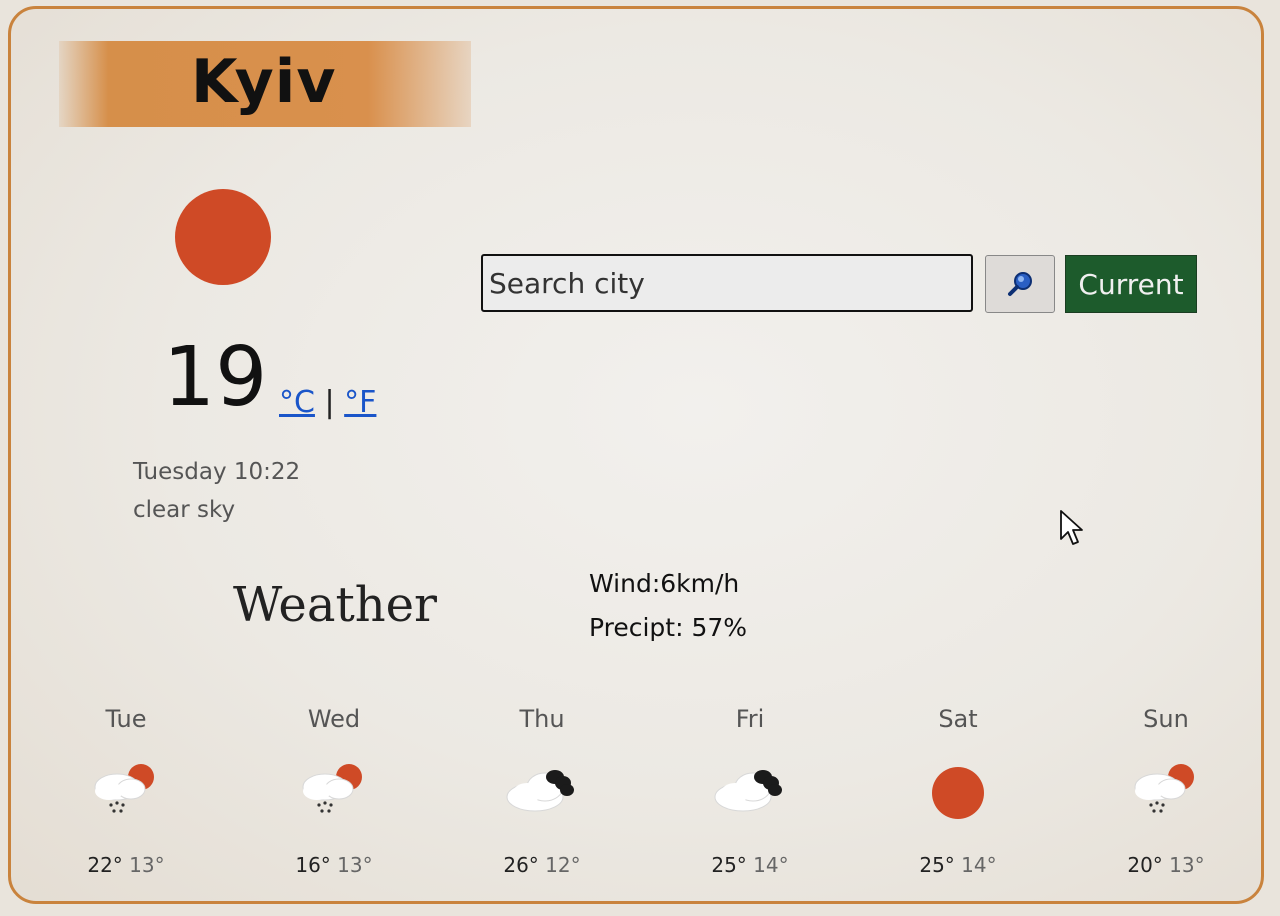  What do you see at coordinates (334, 719) in the screenshot?
I see `forecast-day-name: Wed` at bounding box center [334, 719].